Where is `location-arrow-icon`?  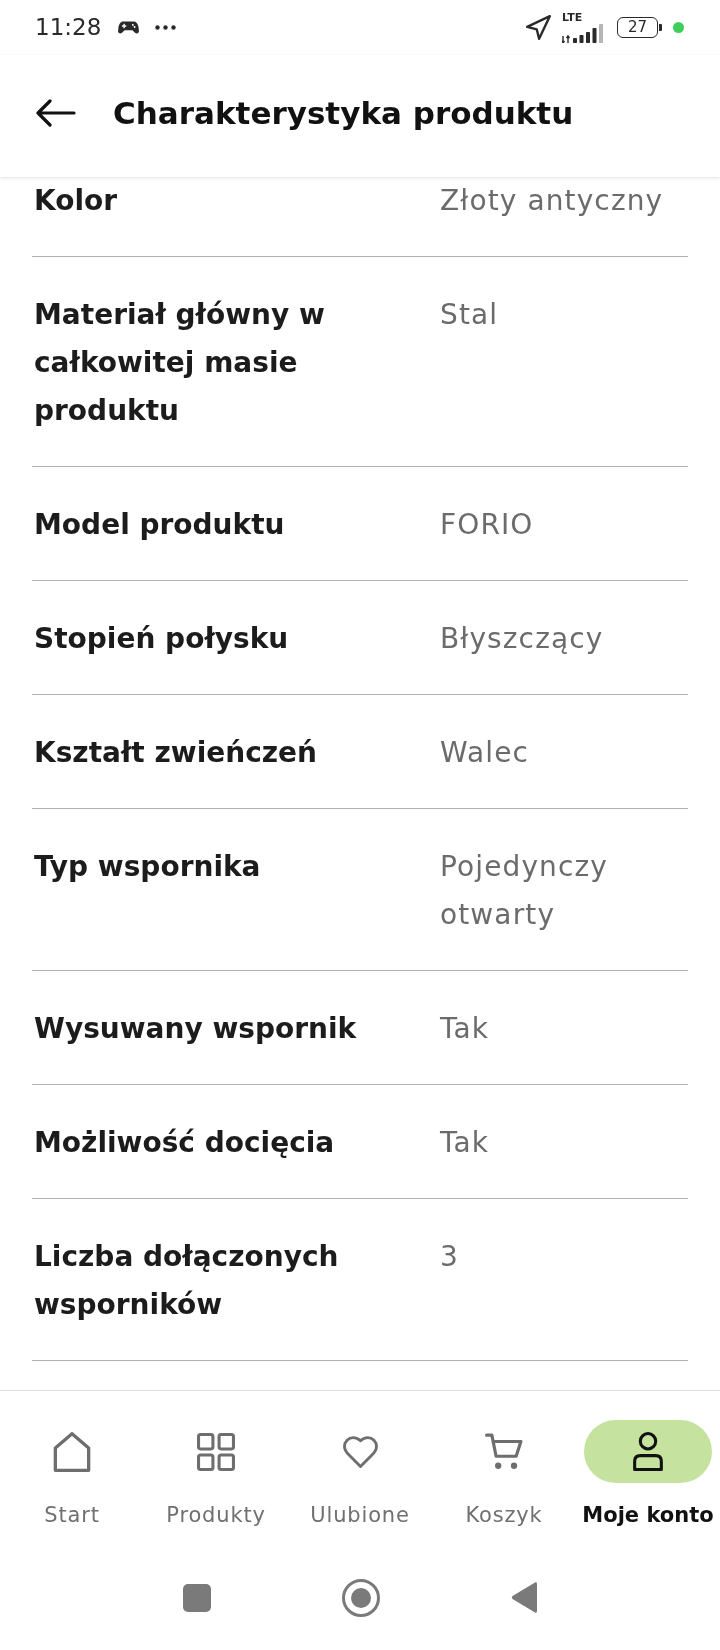
location-arrow-icon is located at coordinates (538, 27).